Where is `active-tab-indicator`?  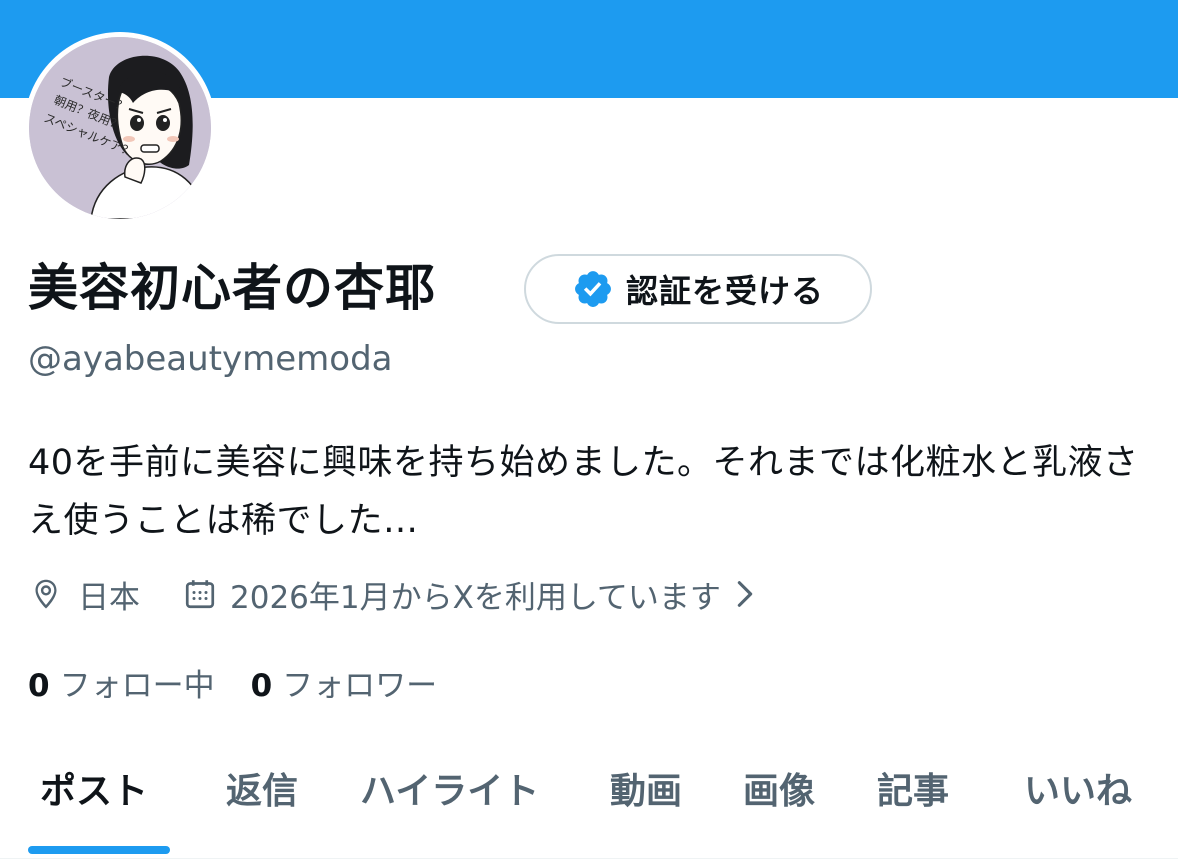
active-tab-indicator is located at coordinates (99, 850).